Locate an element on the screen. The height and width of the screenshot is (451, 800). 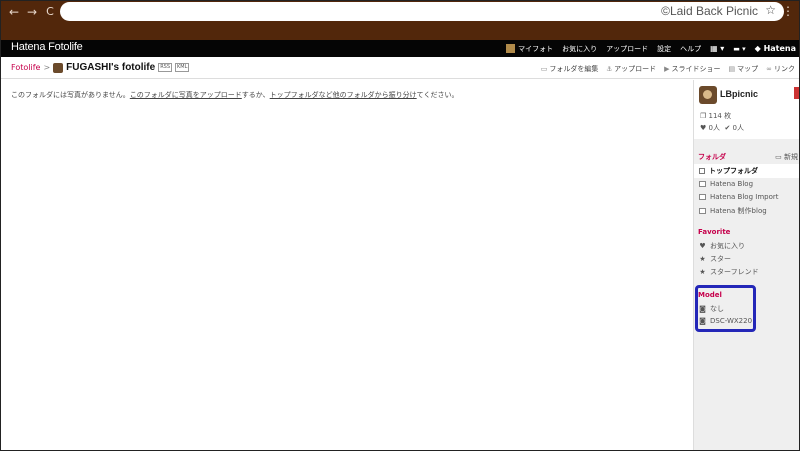
user-avatar-small is located at coordinates (58, 67).